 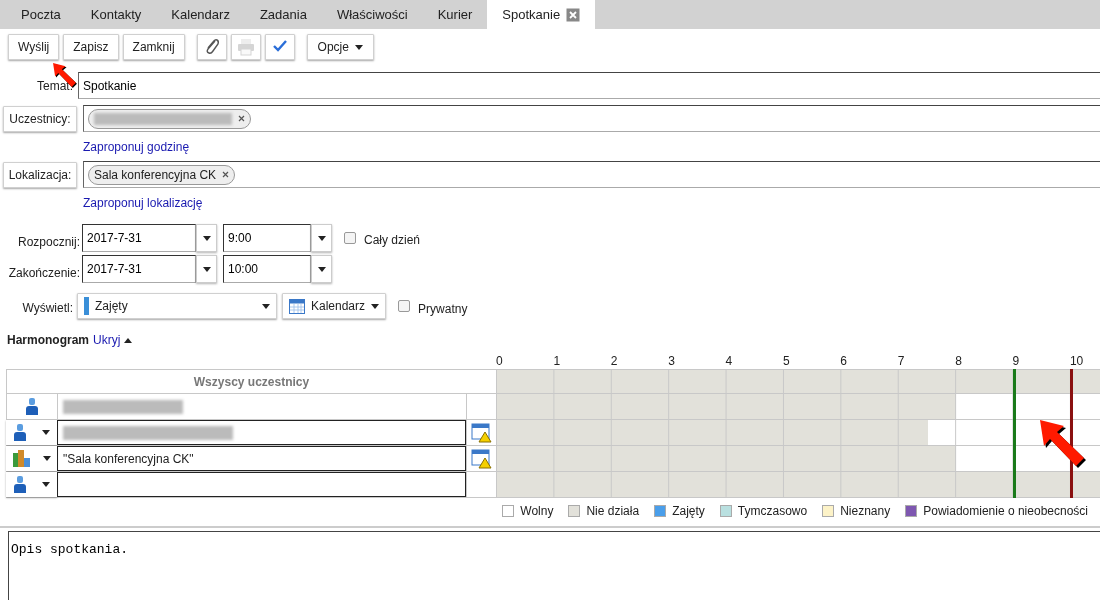 I want to click on hour-label: 4, so click(x=729, y=361).